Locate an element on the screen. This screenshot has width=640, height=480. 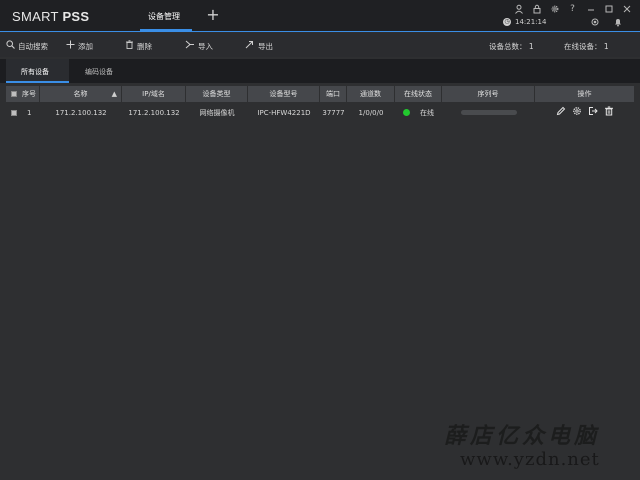
online-status-dot is located at coordinates (406, 112).